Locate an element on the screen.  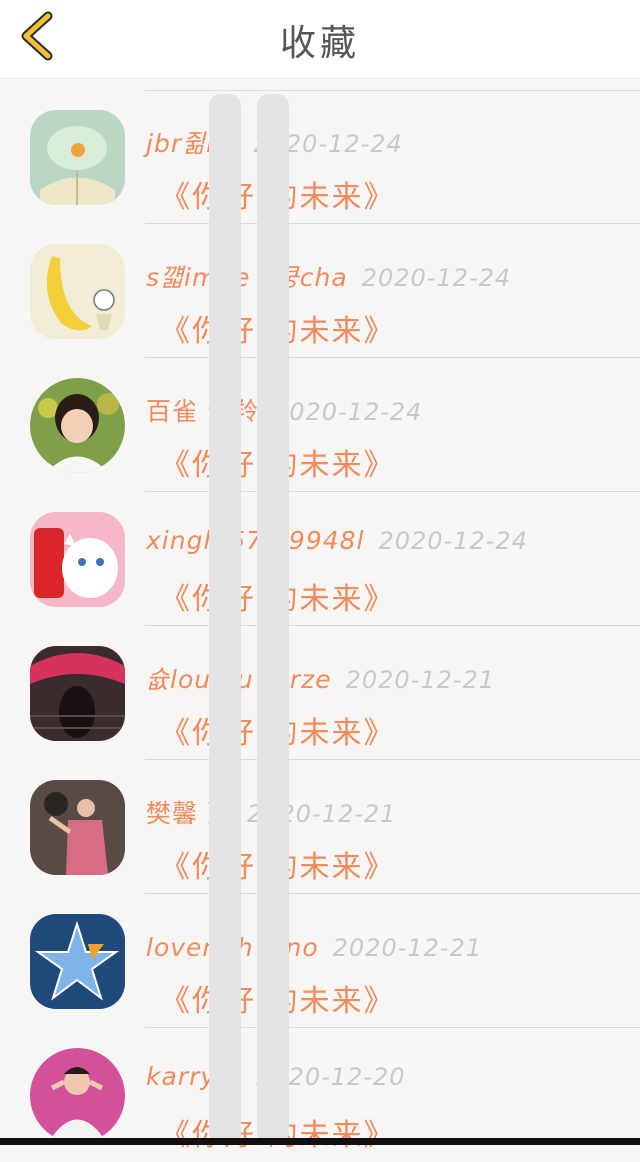
username: s꺫imne o쿵cha is located at coordinates (247, 277).